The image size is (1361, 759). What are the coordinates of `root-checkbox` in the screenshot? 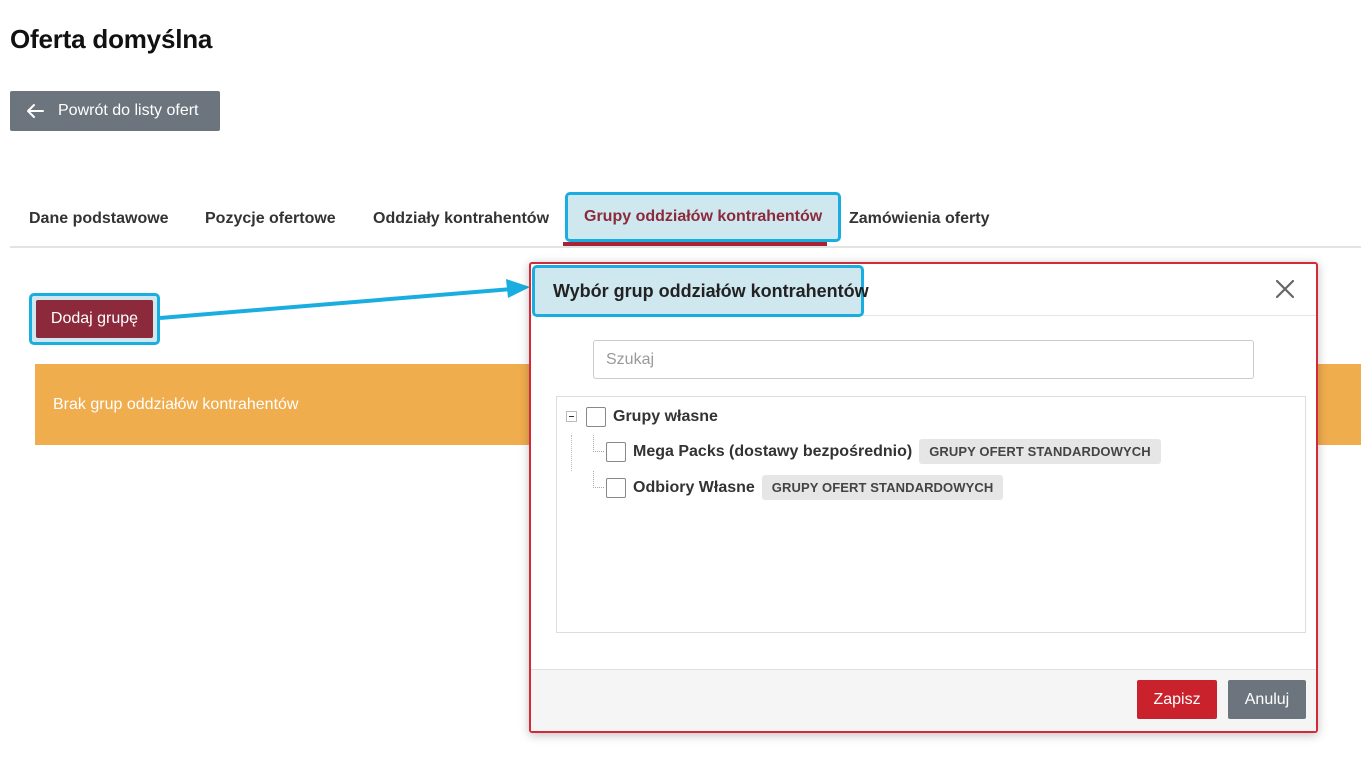 It's located at (596, 417).